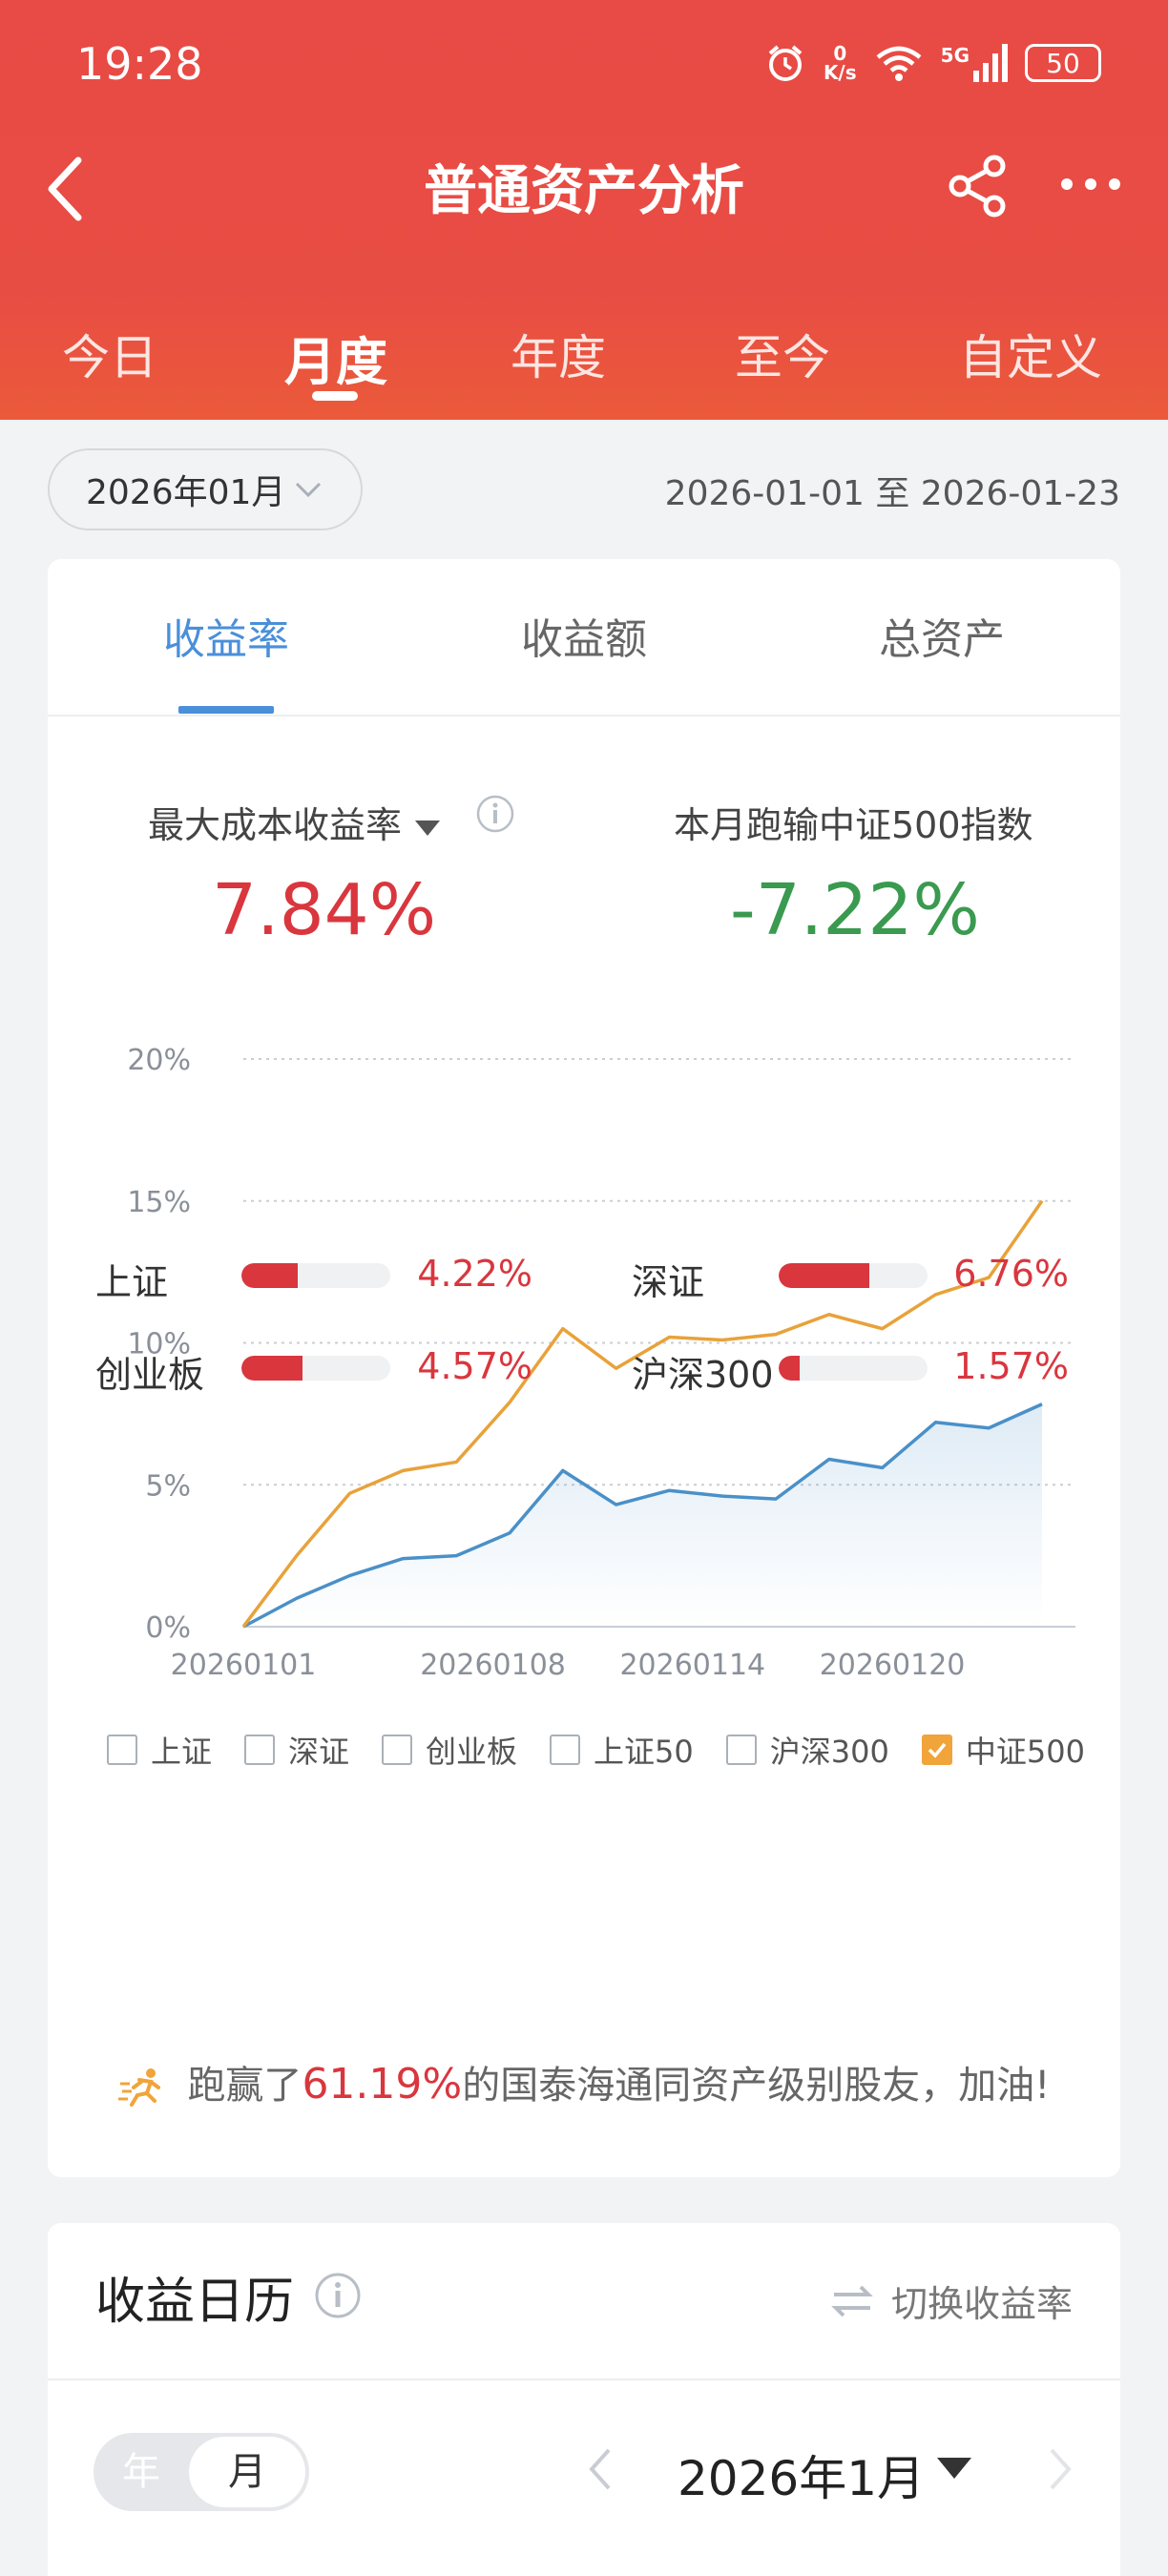 The image size is (1168, 2576). Describe the element at coordinates (756, 2086) in the screenshot. I see `beat-suffix: 的国泰海通同资产级别股友，加油!` at that location.